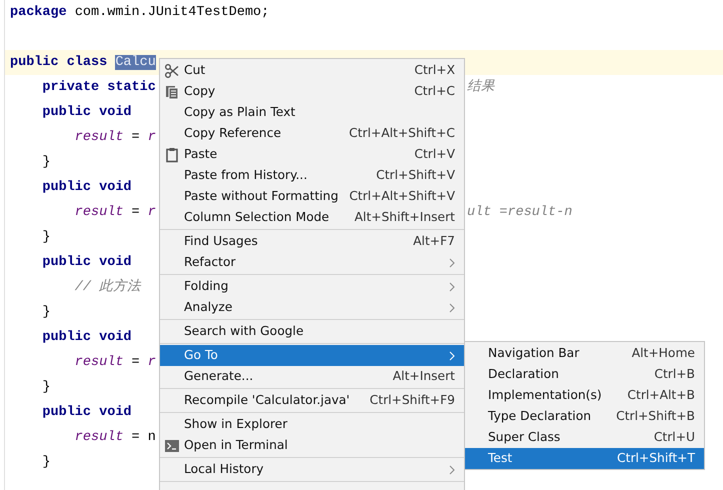  I want to click on menu-item: Analyze, so click(312, 307).